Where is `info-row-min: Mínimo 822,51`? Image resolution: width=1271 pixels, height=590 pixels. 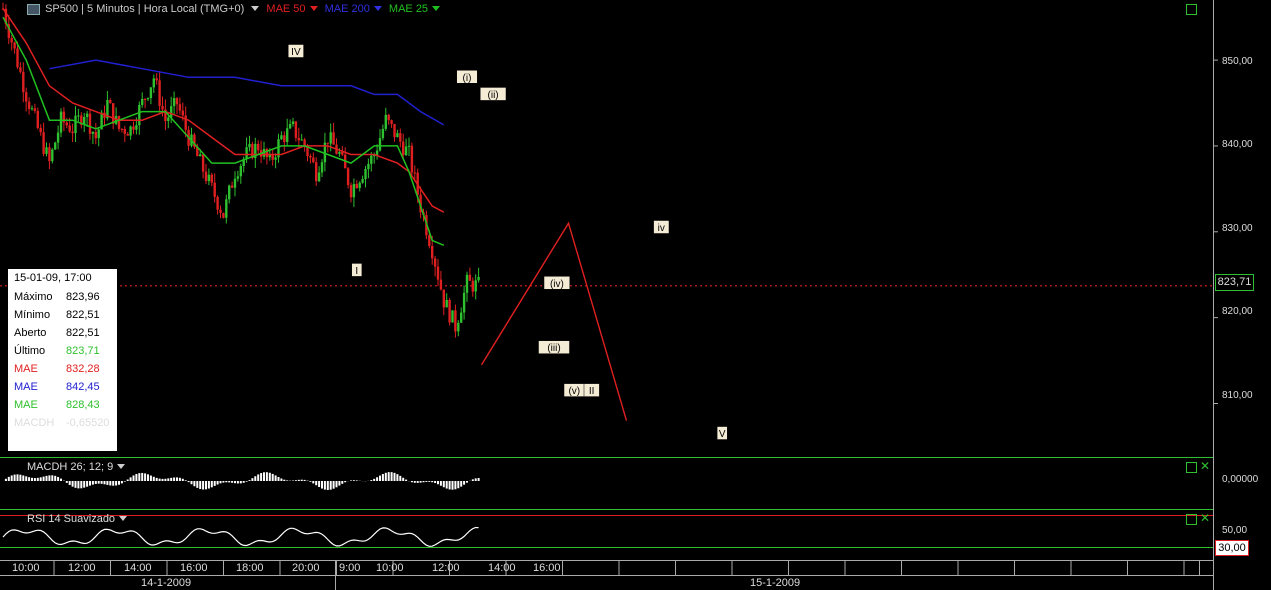
info-row-min: Mínimo 822,51 is located at coordinates (57, 315).